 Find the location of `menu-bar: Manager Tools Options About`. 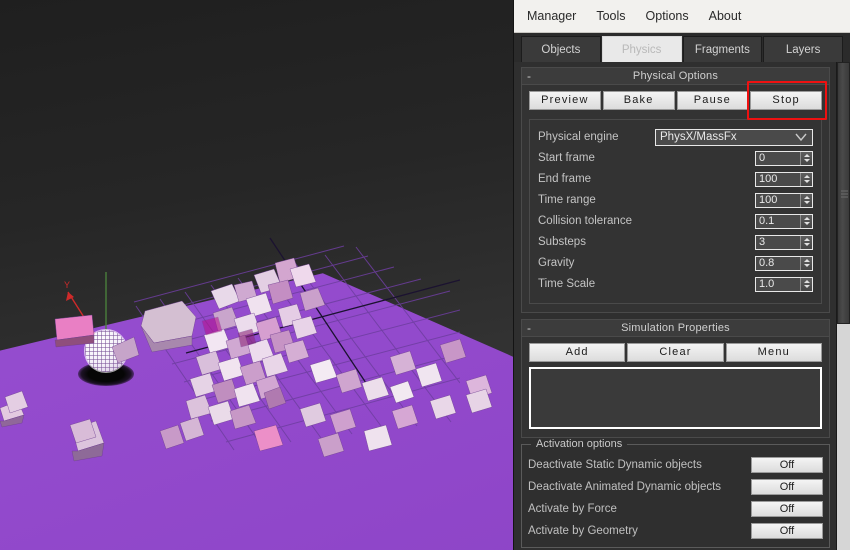

menu-bar: Manager Tools Options About is located at coordinates (682, 16).